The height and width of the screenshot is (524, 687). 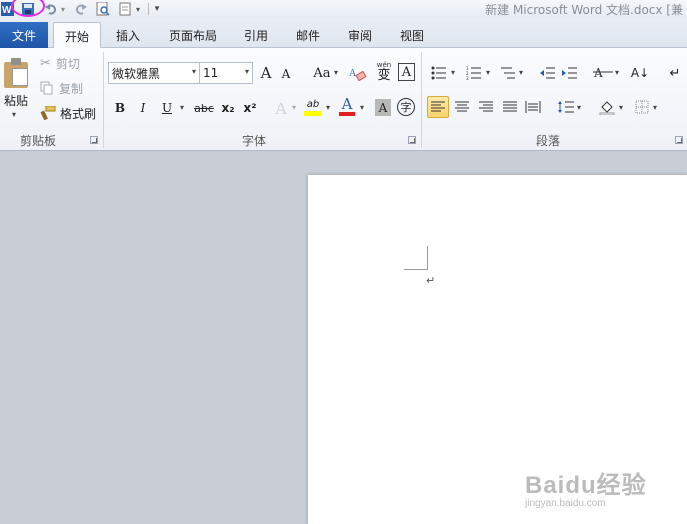 I want to click on phonetic-guide-button: wén 变, so click(x=384, y=72).